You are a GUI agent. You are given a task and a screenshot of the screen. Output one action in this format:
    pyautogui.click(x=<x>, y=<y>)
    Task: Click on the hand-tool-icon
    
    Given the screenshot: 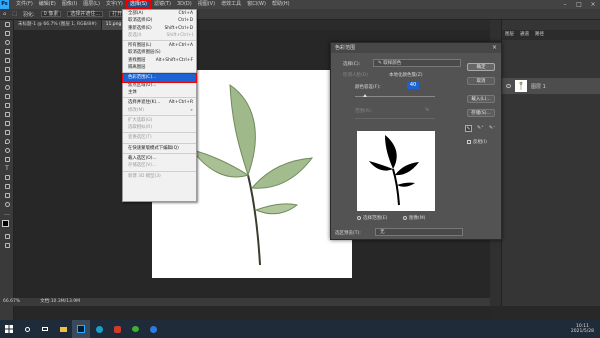 What is the action you would take?
    pyautogui.click(x=7, y=195)
    